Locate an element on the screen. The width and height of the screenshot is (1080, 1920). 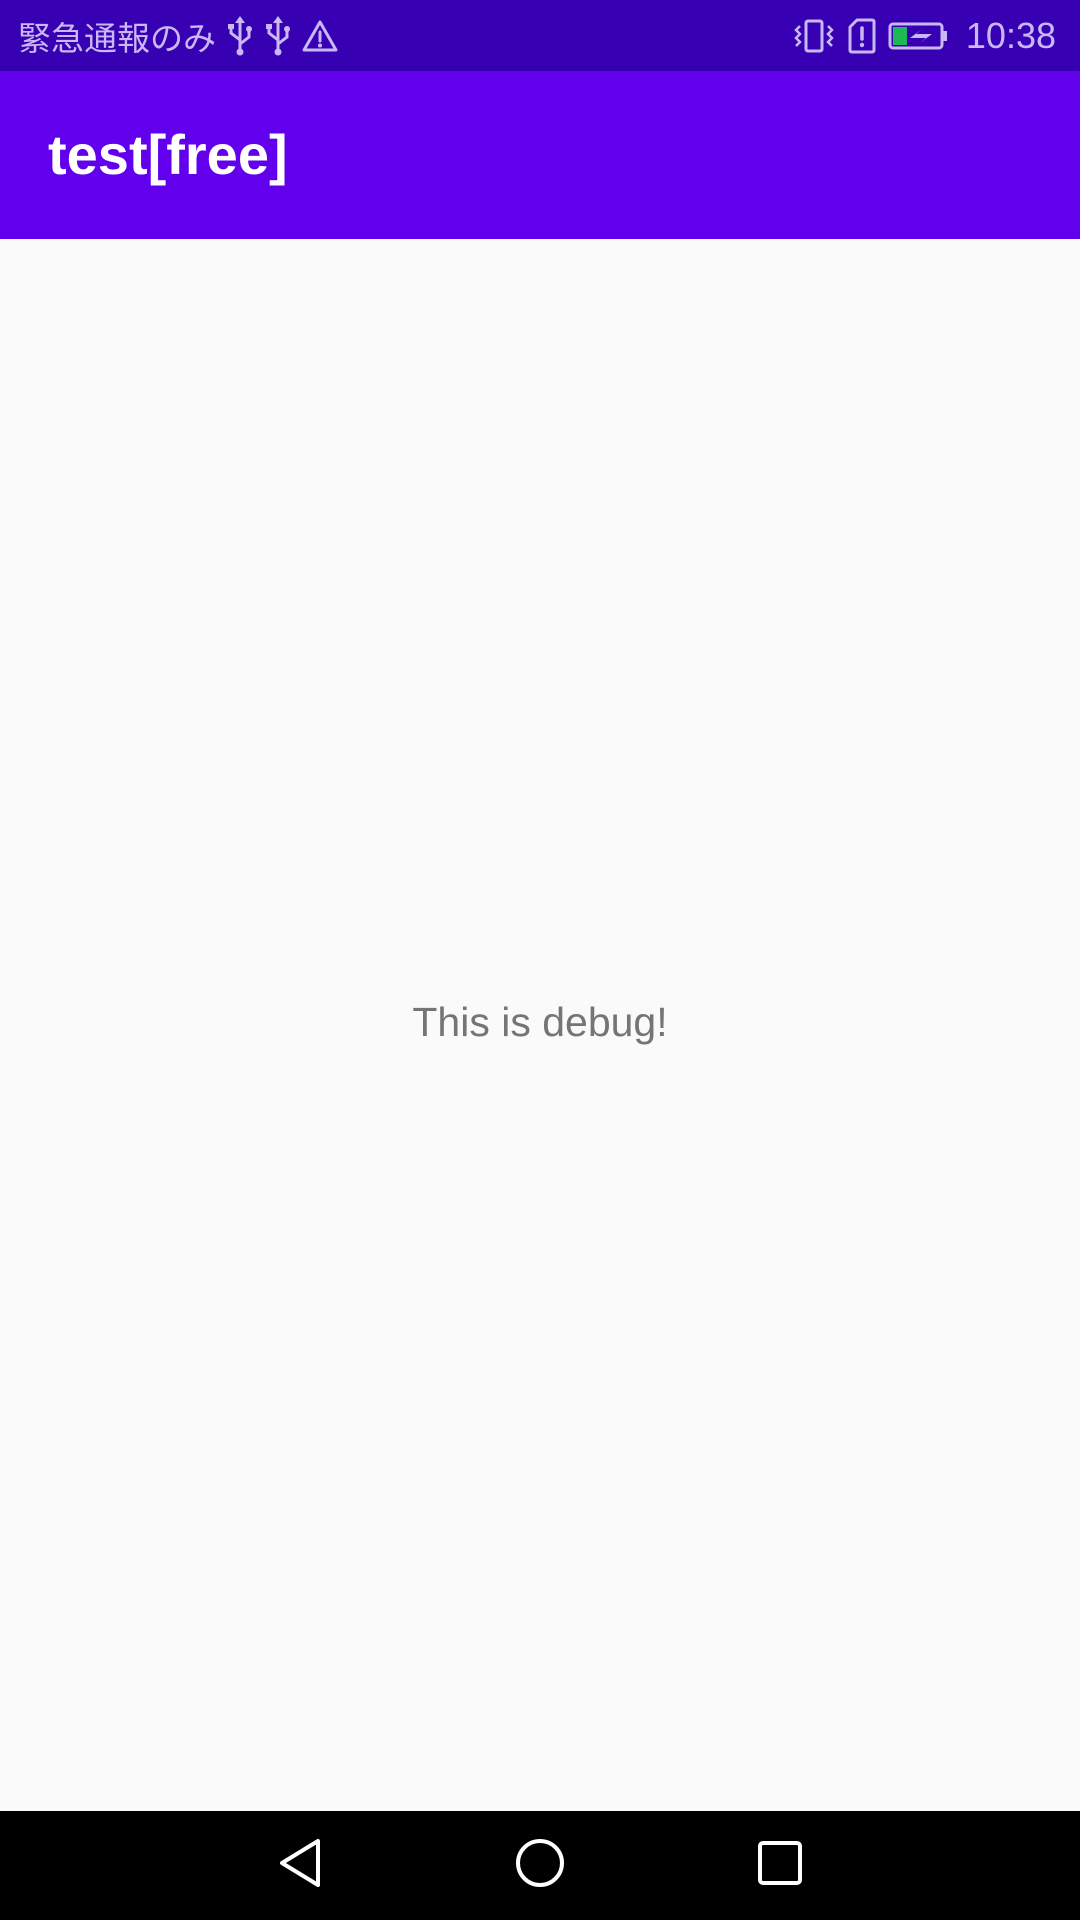
app-bar: test[free] is located at coordinates (540, 155).